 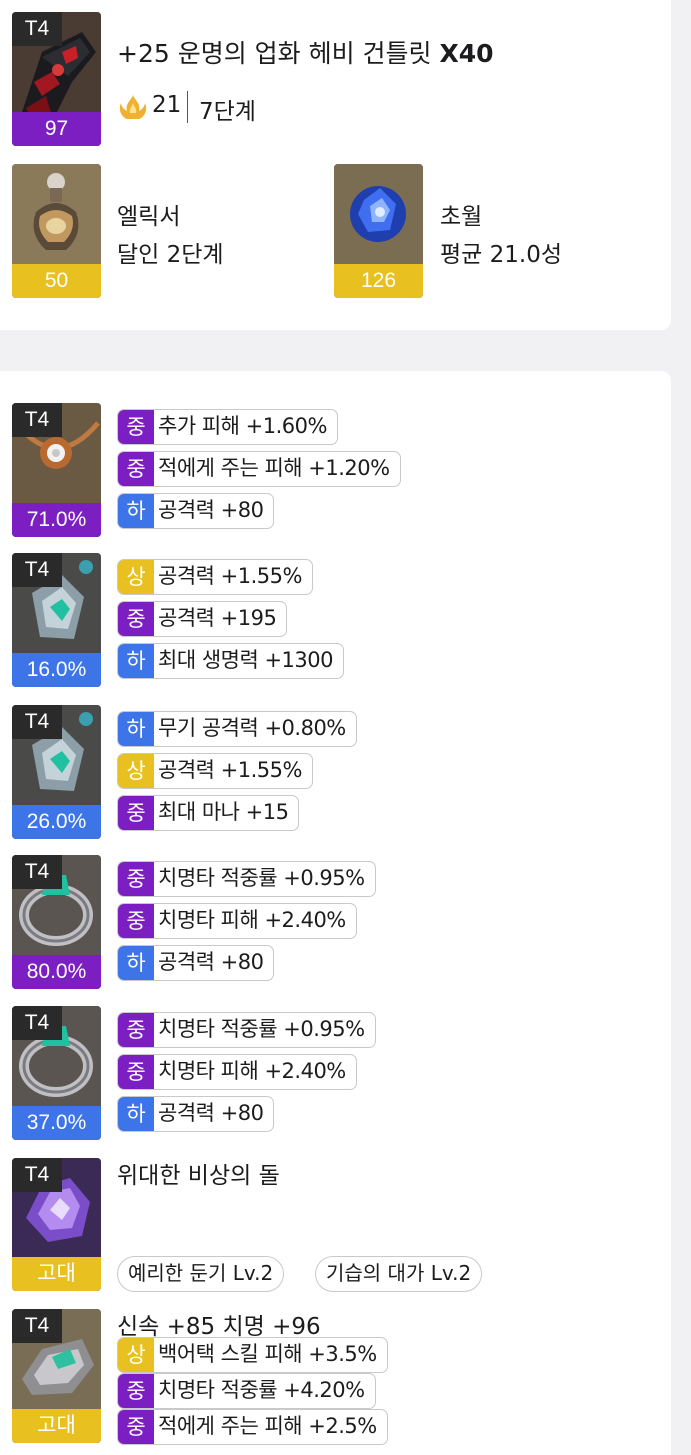 I want to click on bracelet-stats: 신속 +85 치명 +96, so click(x=219, y=1327).